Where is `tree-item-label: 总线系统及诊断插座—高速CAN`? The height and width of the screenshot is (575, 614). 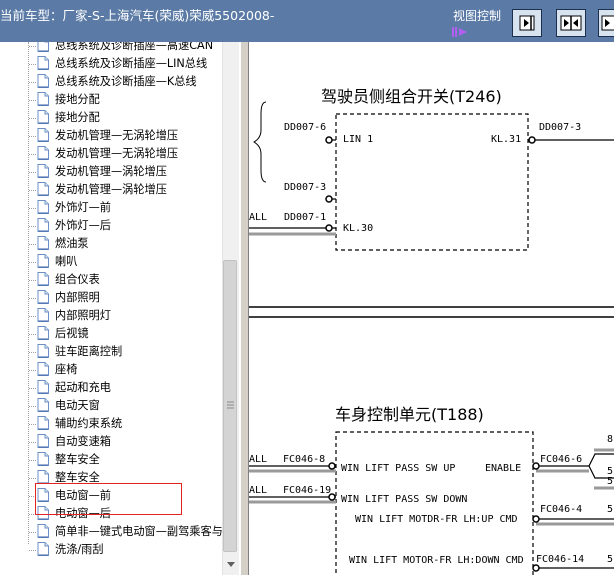 tree-item-label: 总线系统及诊断插座—高速CAN is located at coordinates (134, 47).